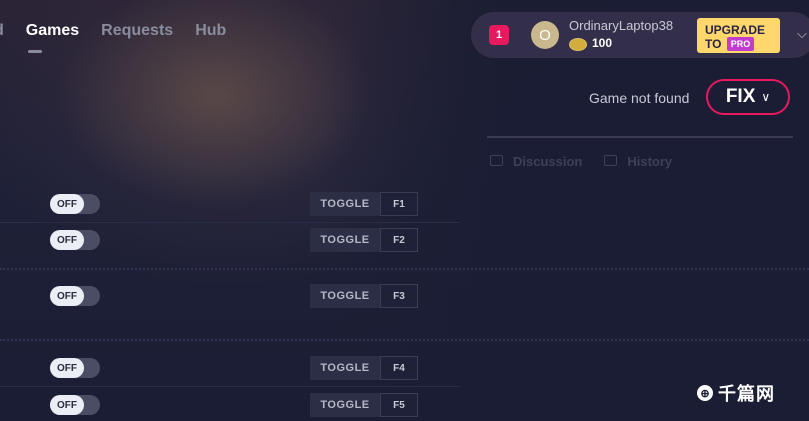 This screenshot has width=809, height=421. Describe the element at coordinates (137, 31) in the screenshot. I see `nav-tab-requests: Requests` at that location.